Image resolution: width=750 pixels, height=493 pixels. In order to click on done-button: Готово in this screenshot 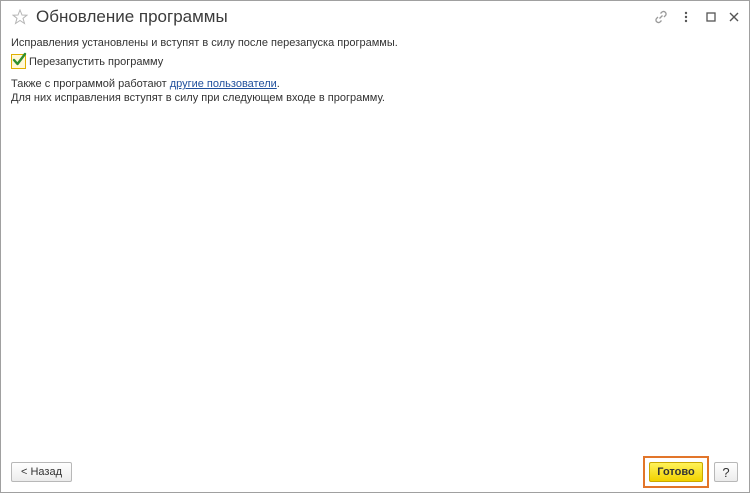, I will do `click(676, 472)`.